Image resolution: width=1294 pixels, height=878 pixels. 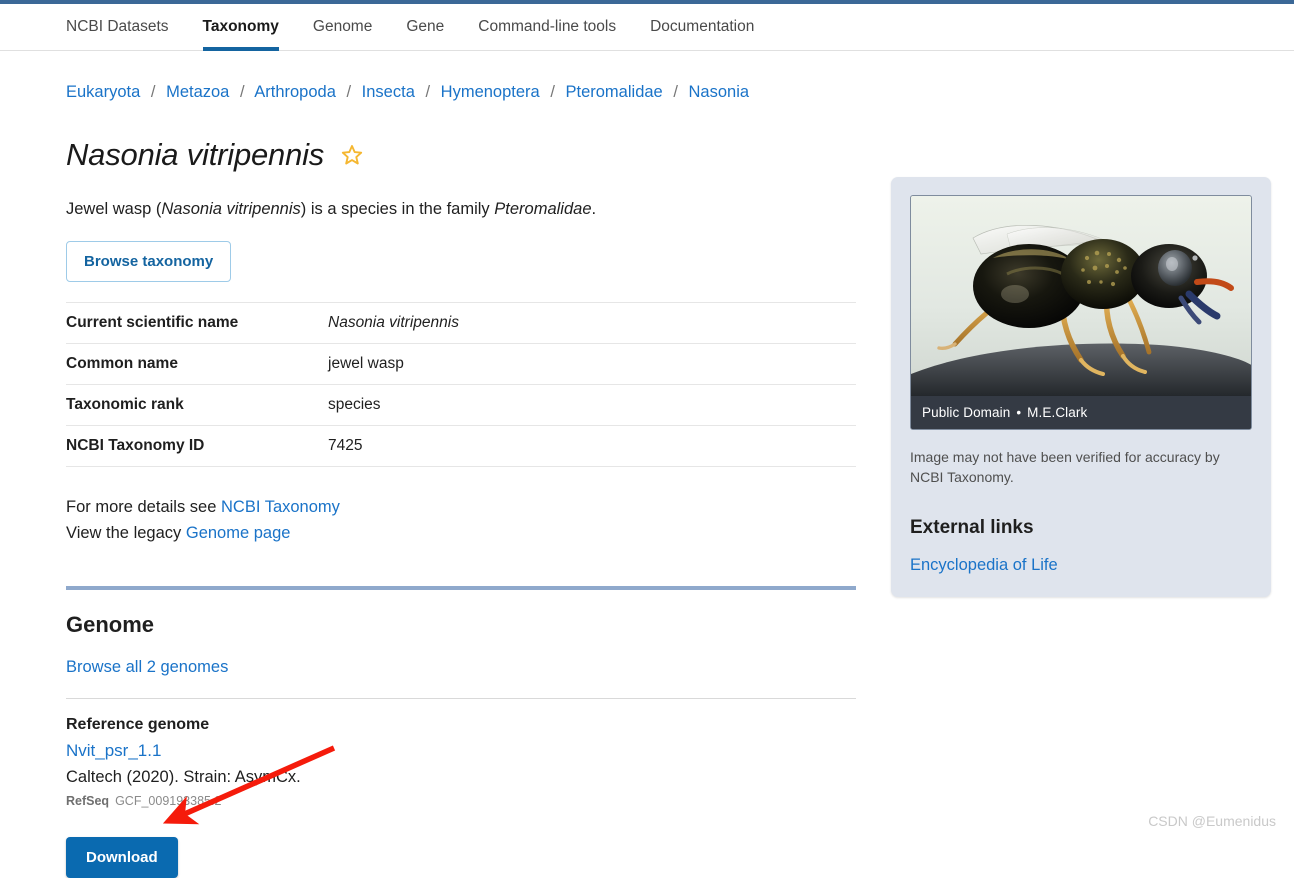 What do you see at coordinates (719, 92) in the screenshot?
I see `breadcrumb-item-nasonia: Nasonia` at bounding box center [719, 92].